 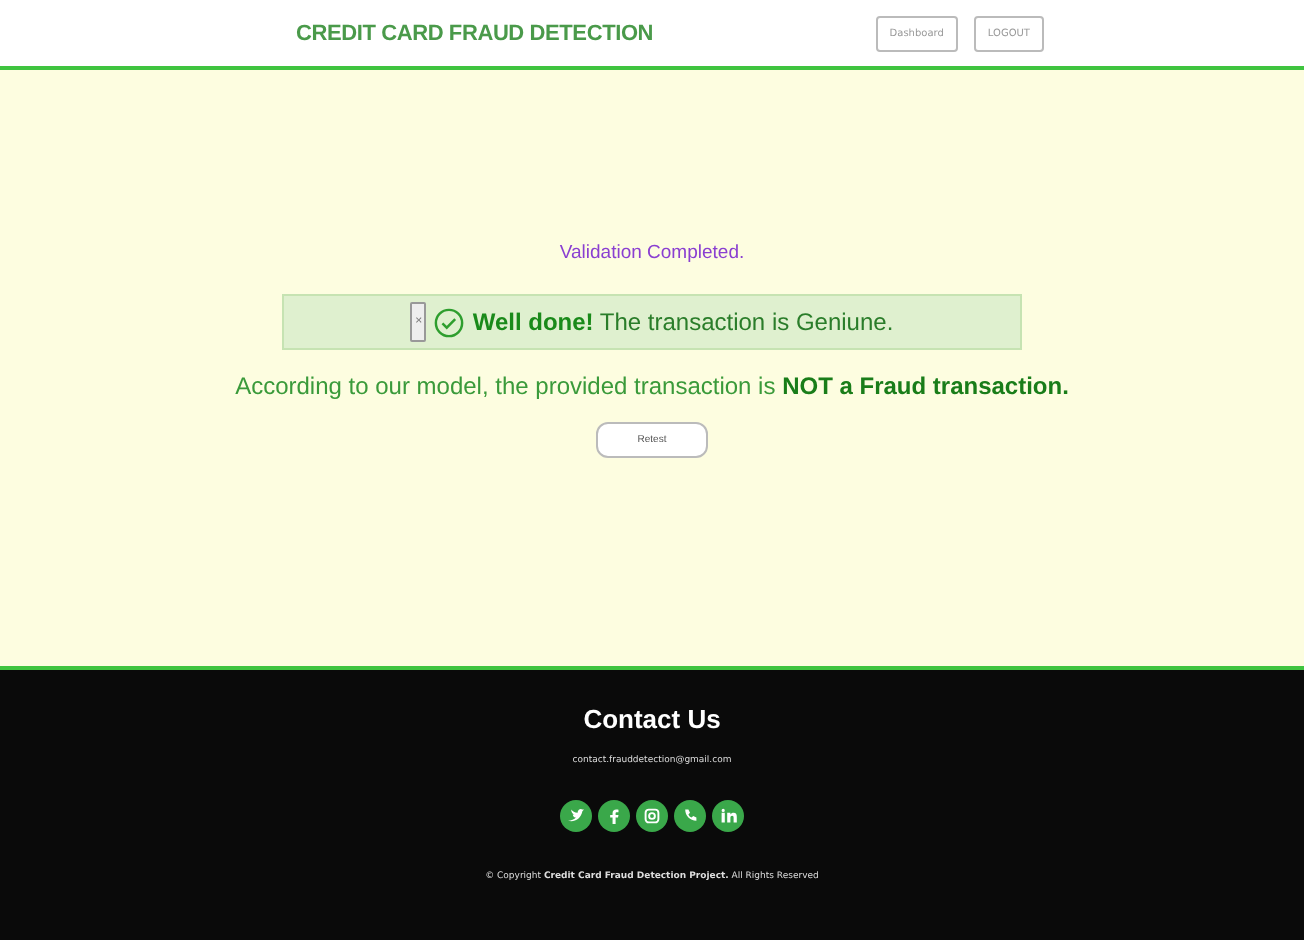 I want to click on bird-icon, so click(x=576, y=816).